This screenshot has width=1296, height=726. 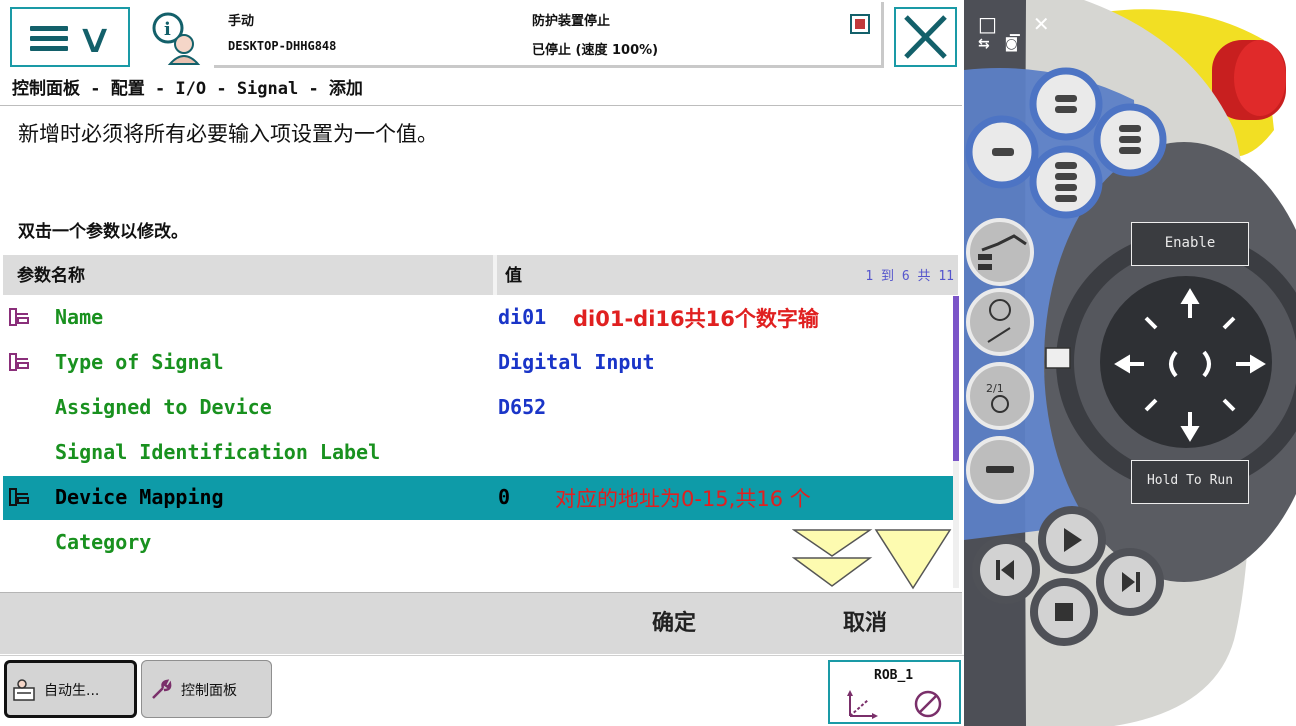 I want to click on scroll-down-icon, so click(x=913, y=559).